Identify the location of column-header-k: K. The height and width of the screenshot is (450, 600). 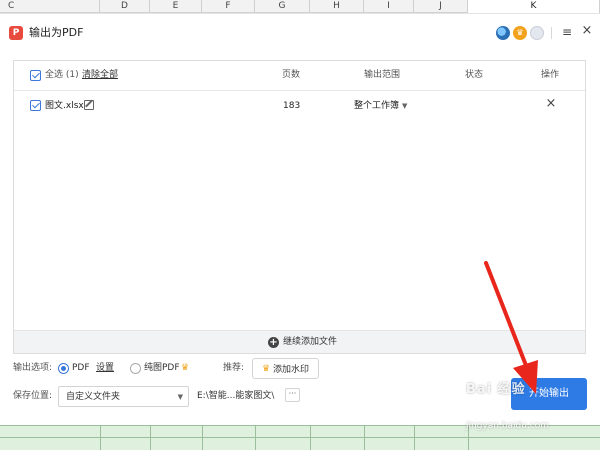
(534, 6).